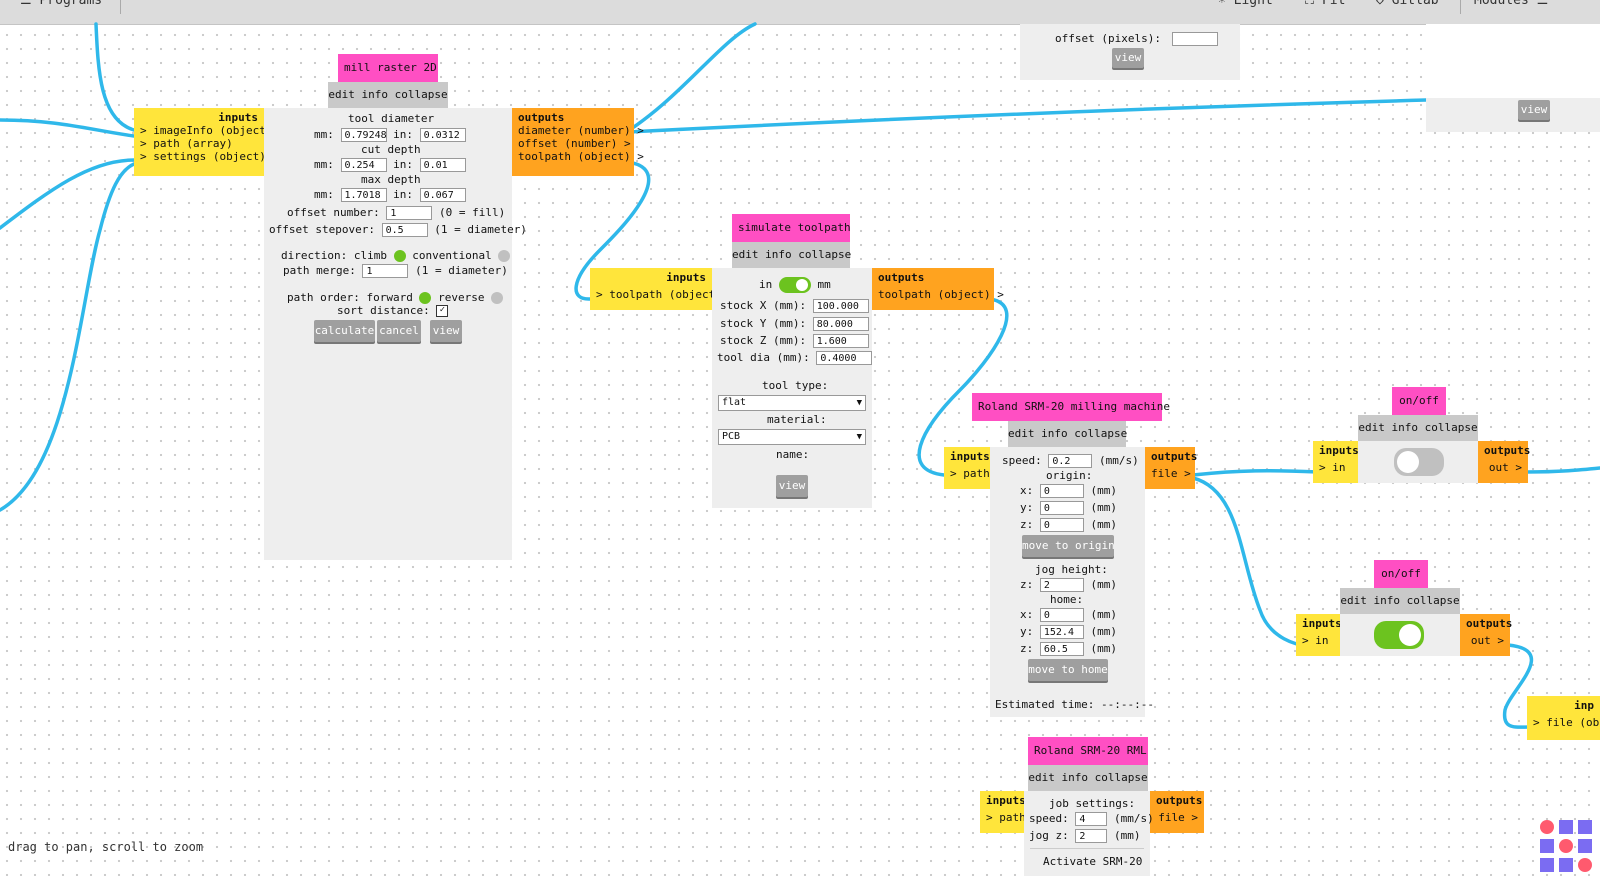  I want to click on cut-depth-label: cut depth, so click(391, 149).